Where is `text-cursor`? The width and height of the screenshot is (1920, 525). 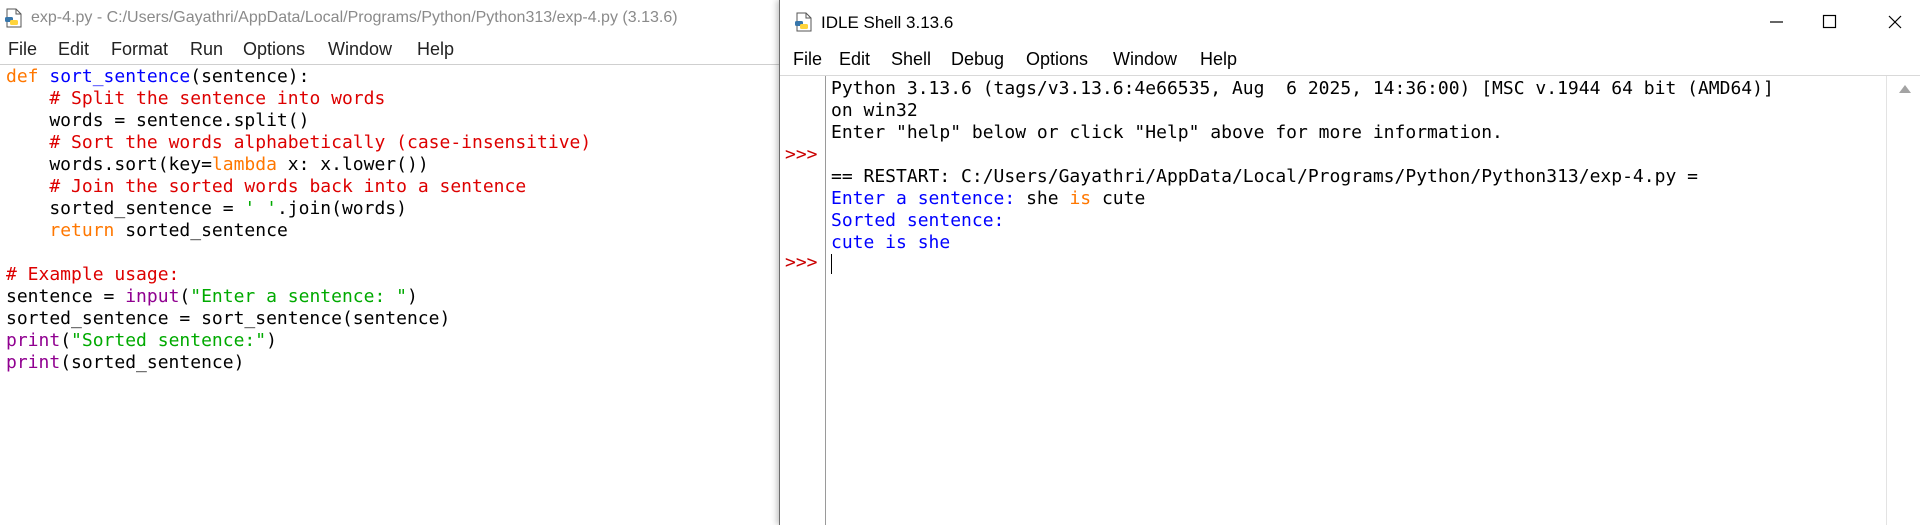 text-cursor is located at coordinates (831, 264).